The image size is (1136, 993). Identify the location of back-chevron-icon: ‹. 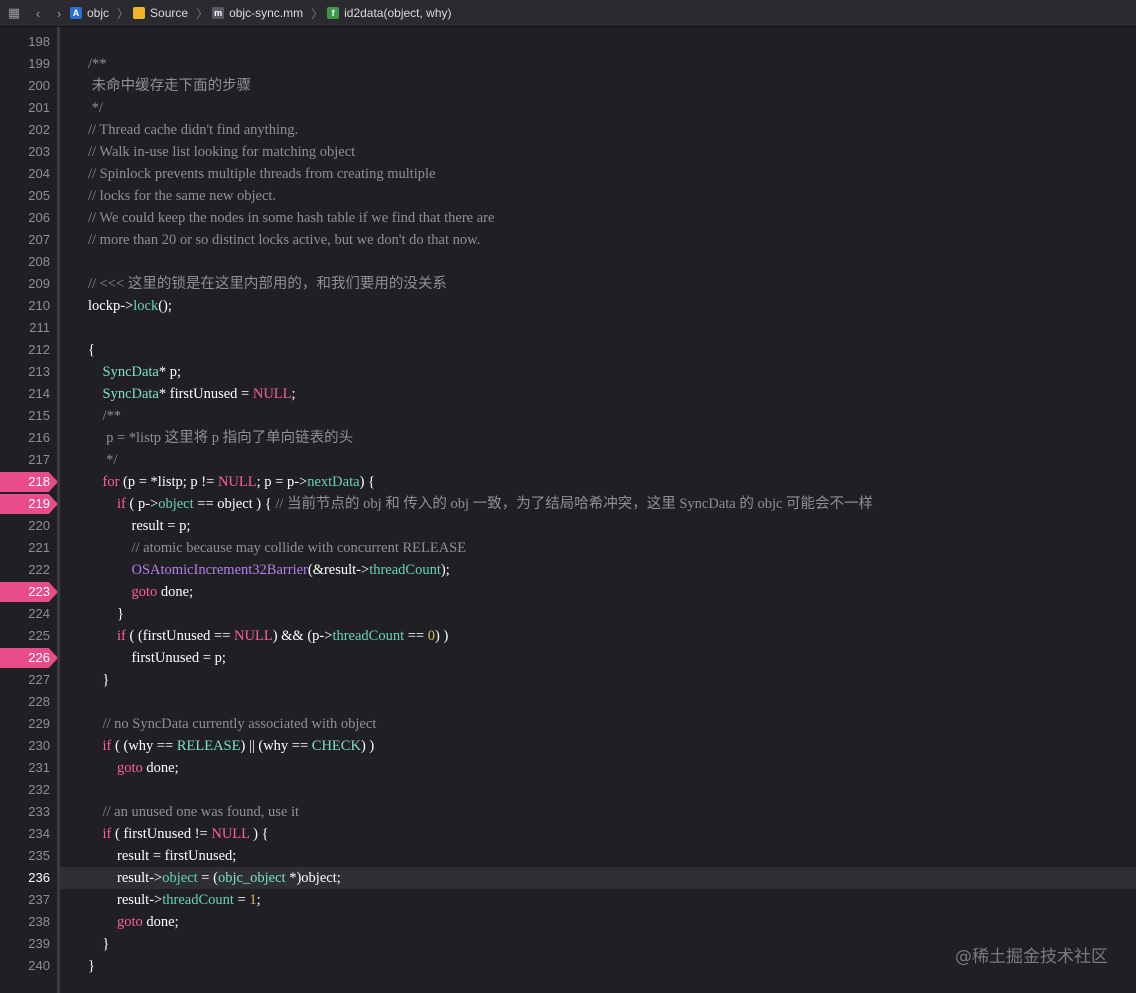
(38, 13).